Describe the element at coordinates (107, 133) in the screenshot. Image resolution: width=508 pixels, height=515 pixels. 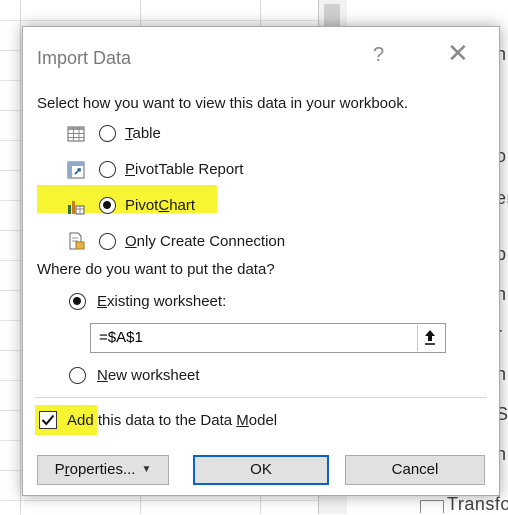
I see `radio-table` at that location.